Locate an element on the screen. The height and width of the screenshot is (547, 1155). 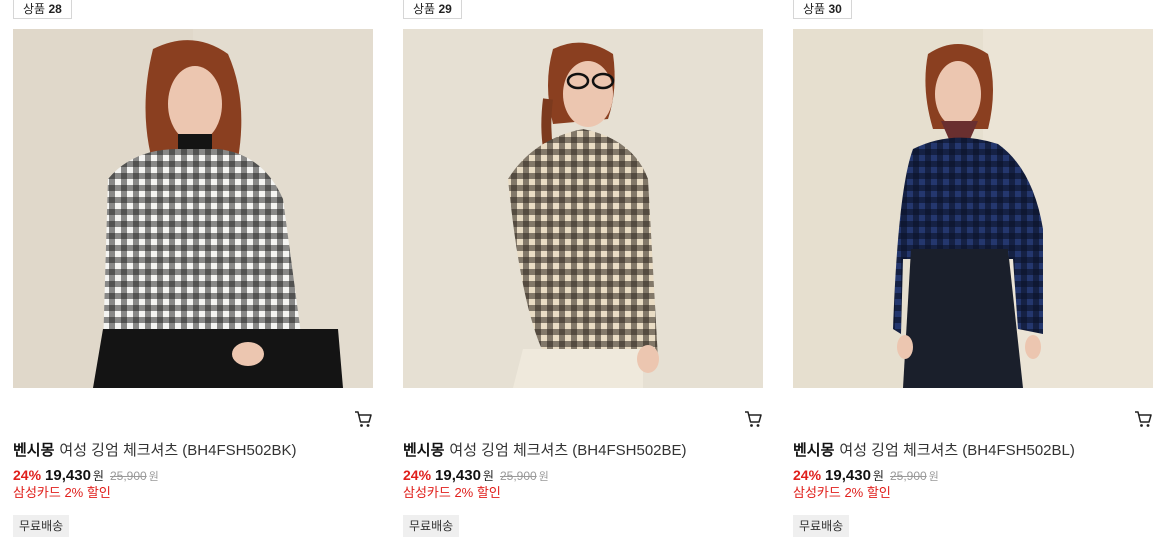
product-title: 벤시몽 여성 깅엄 체크셔츠 (BH4FSH502BE) is located at coordinates (583, 451).